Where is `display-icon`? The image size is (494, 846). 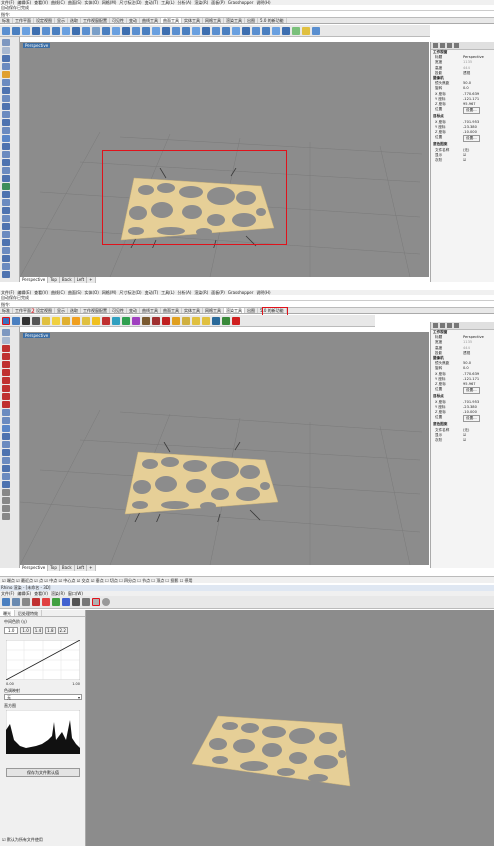 display-icon is located at coordinates (449, 325).